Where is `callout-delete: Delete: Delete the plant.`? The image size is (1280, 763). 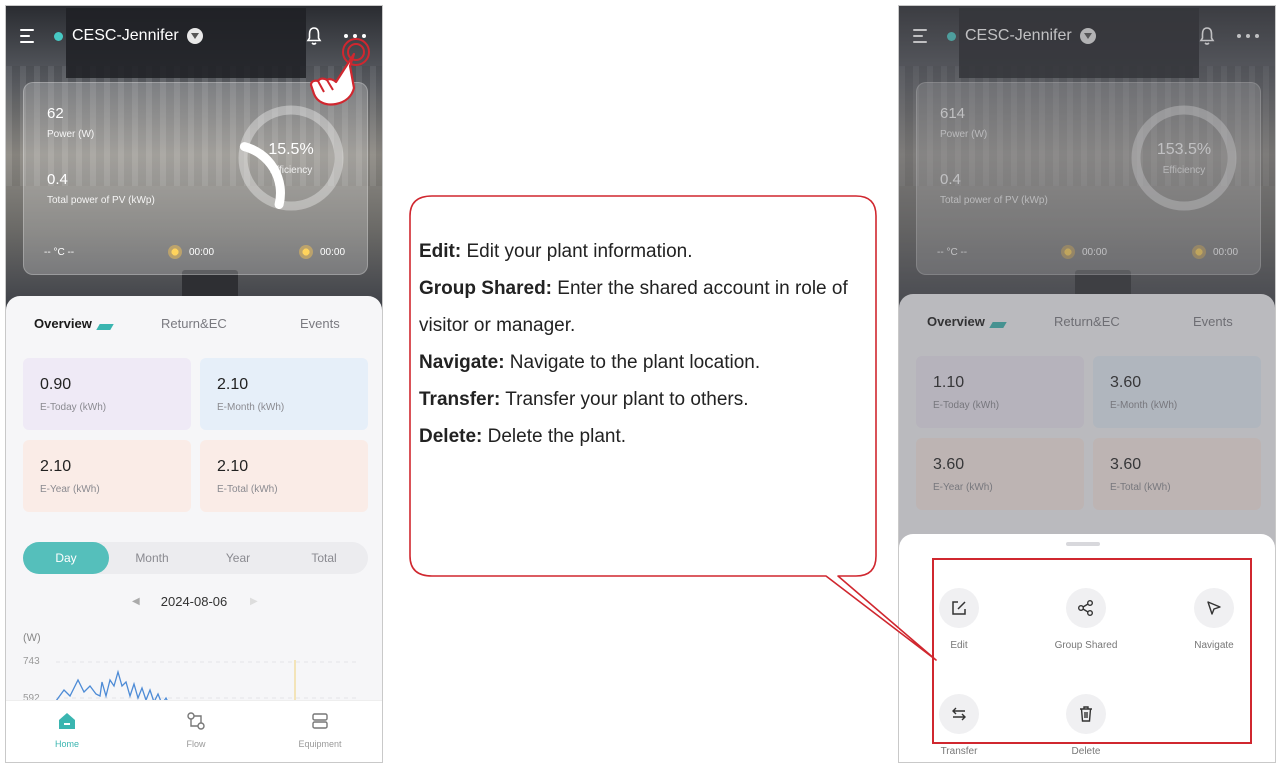
callout-delete: Delete: Delete the plant. is located at coordinates (523, 436).